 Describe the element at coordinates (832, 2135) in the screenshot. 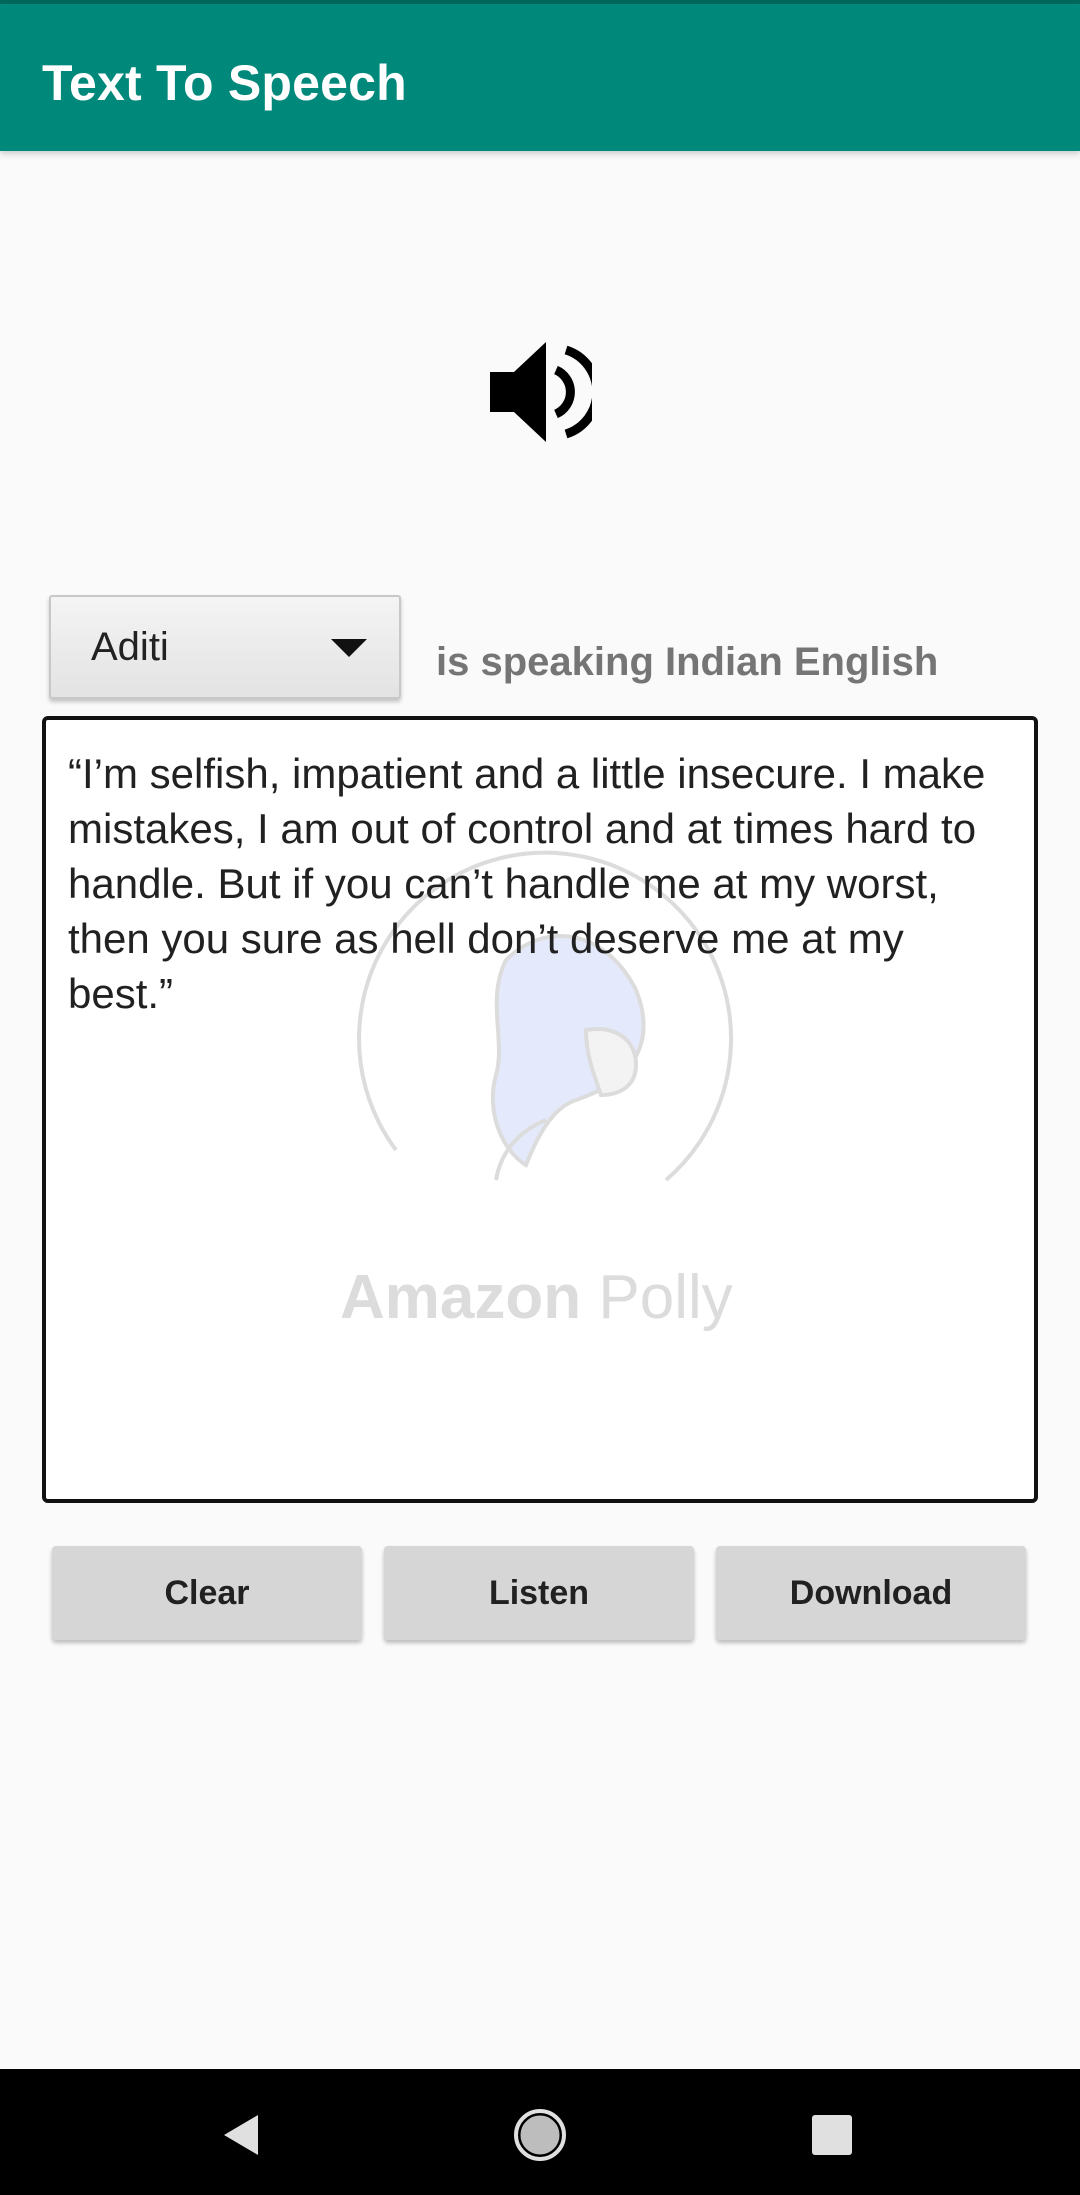

I see `recents-icon` at that location.